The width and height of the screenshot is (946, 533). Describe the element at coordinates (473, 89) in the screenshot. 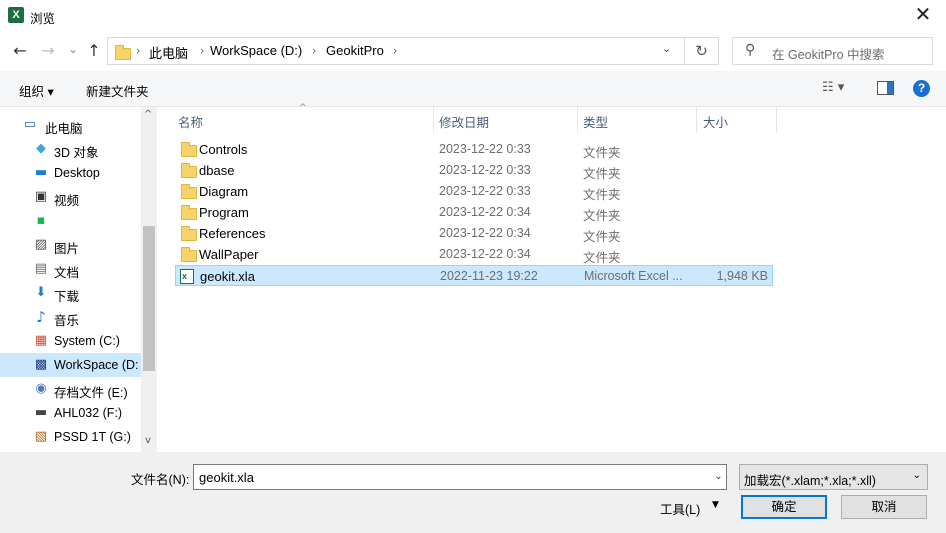

I see `command-toolbar: 组织 ▾ 新建文件夹 ☷ ▾ ?` at that location.